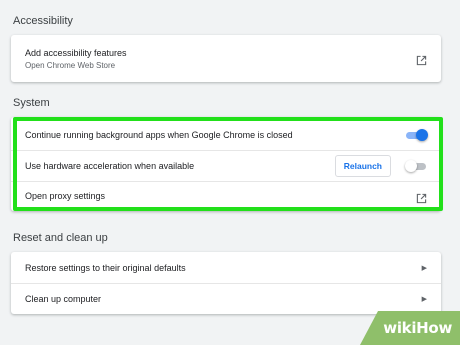 The image size is (460, 345). I want to click on clean-up-computer-row: Clean up computer ▶, so click(226, 299).